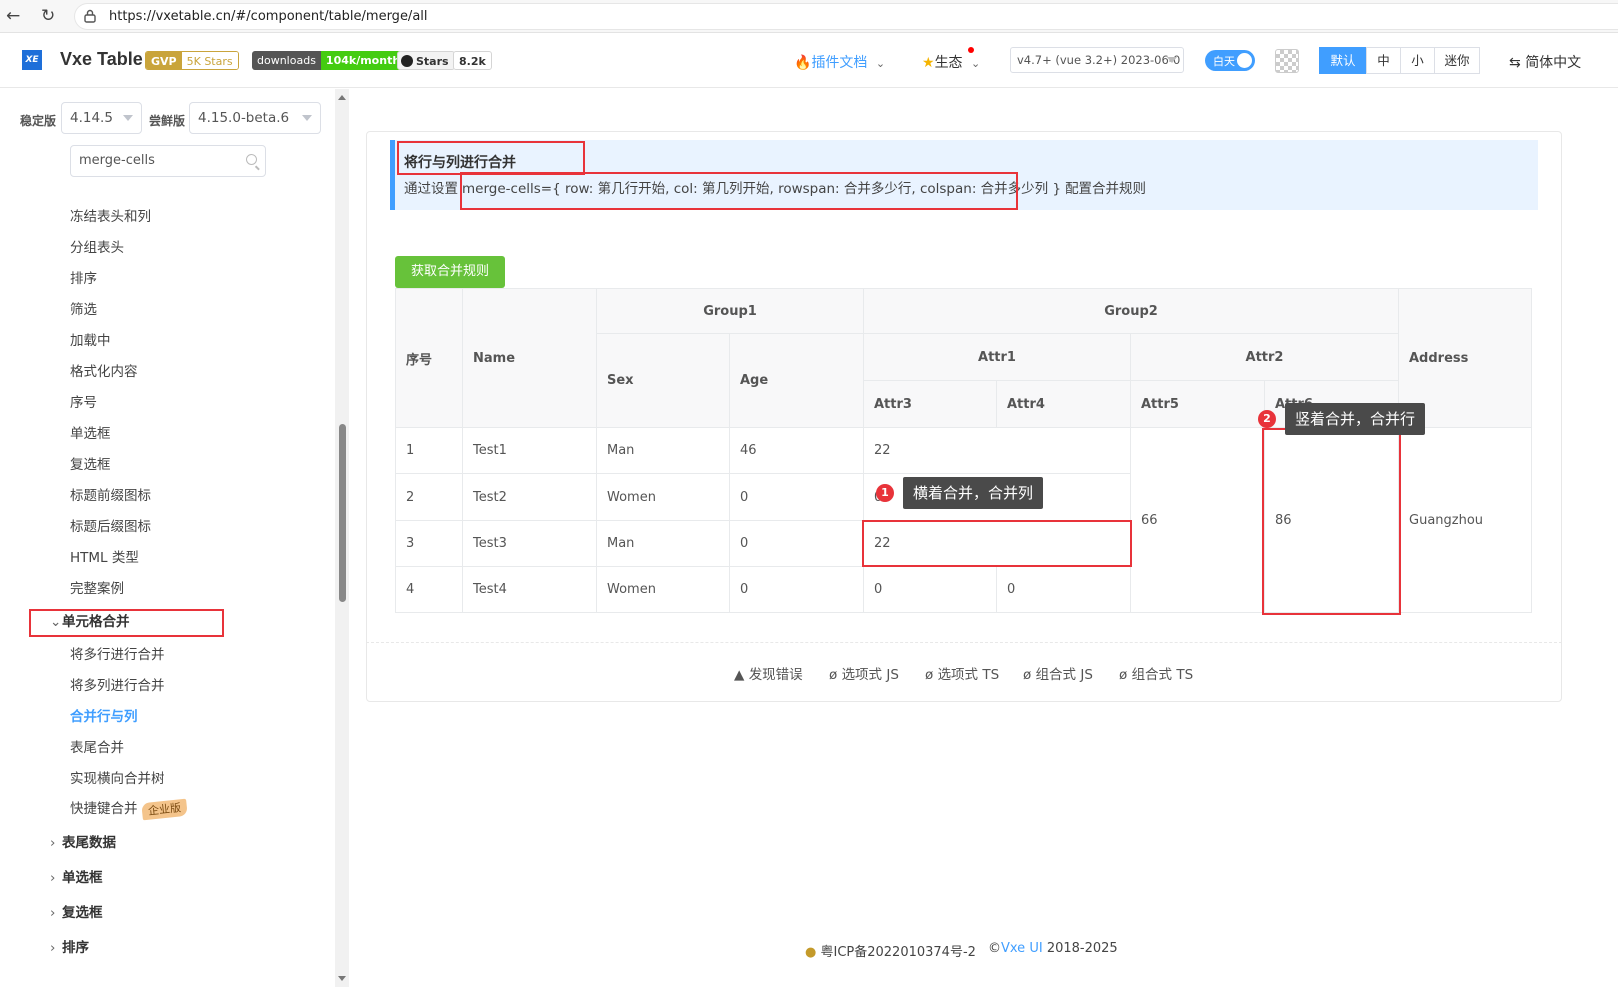 Image resolution: width=1618 pixels, height=987 pixels. I want to click on version-select: v4.7+ (vue 3.2+) 2023-06-0, so click(1097, 60).